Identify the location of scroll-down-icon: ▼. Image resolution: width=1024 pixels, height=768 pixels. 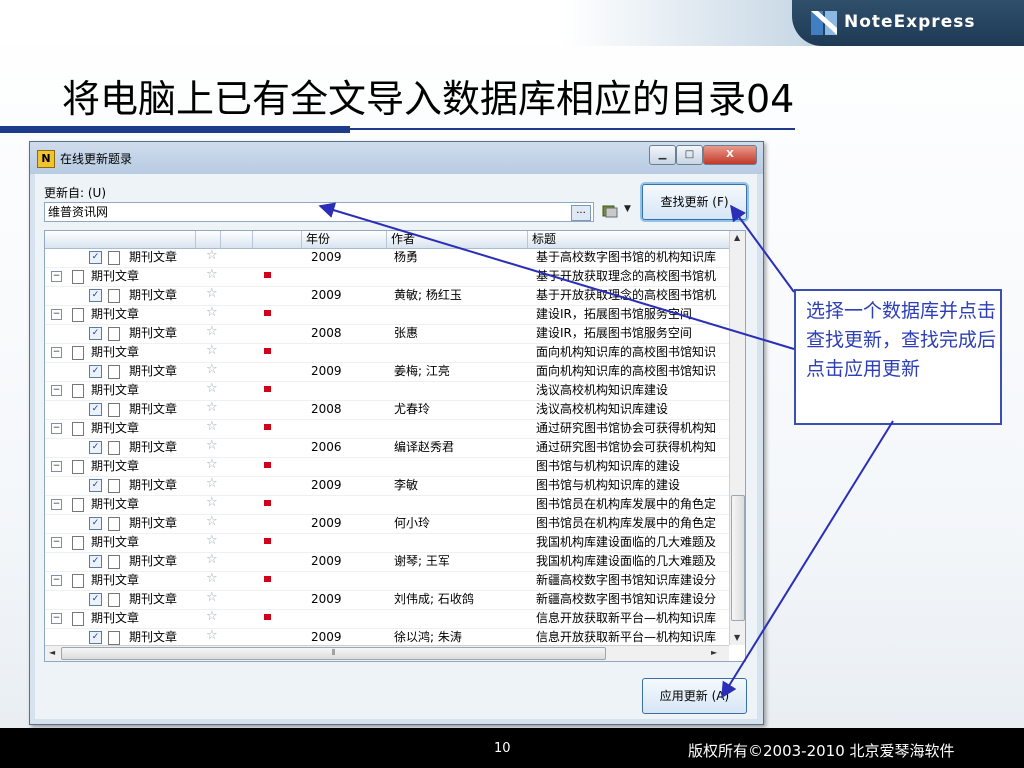
(737, 637).